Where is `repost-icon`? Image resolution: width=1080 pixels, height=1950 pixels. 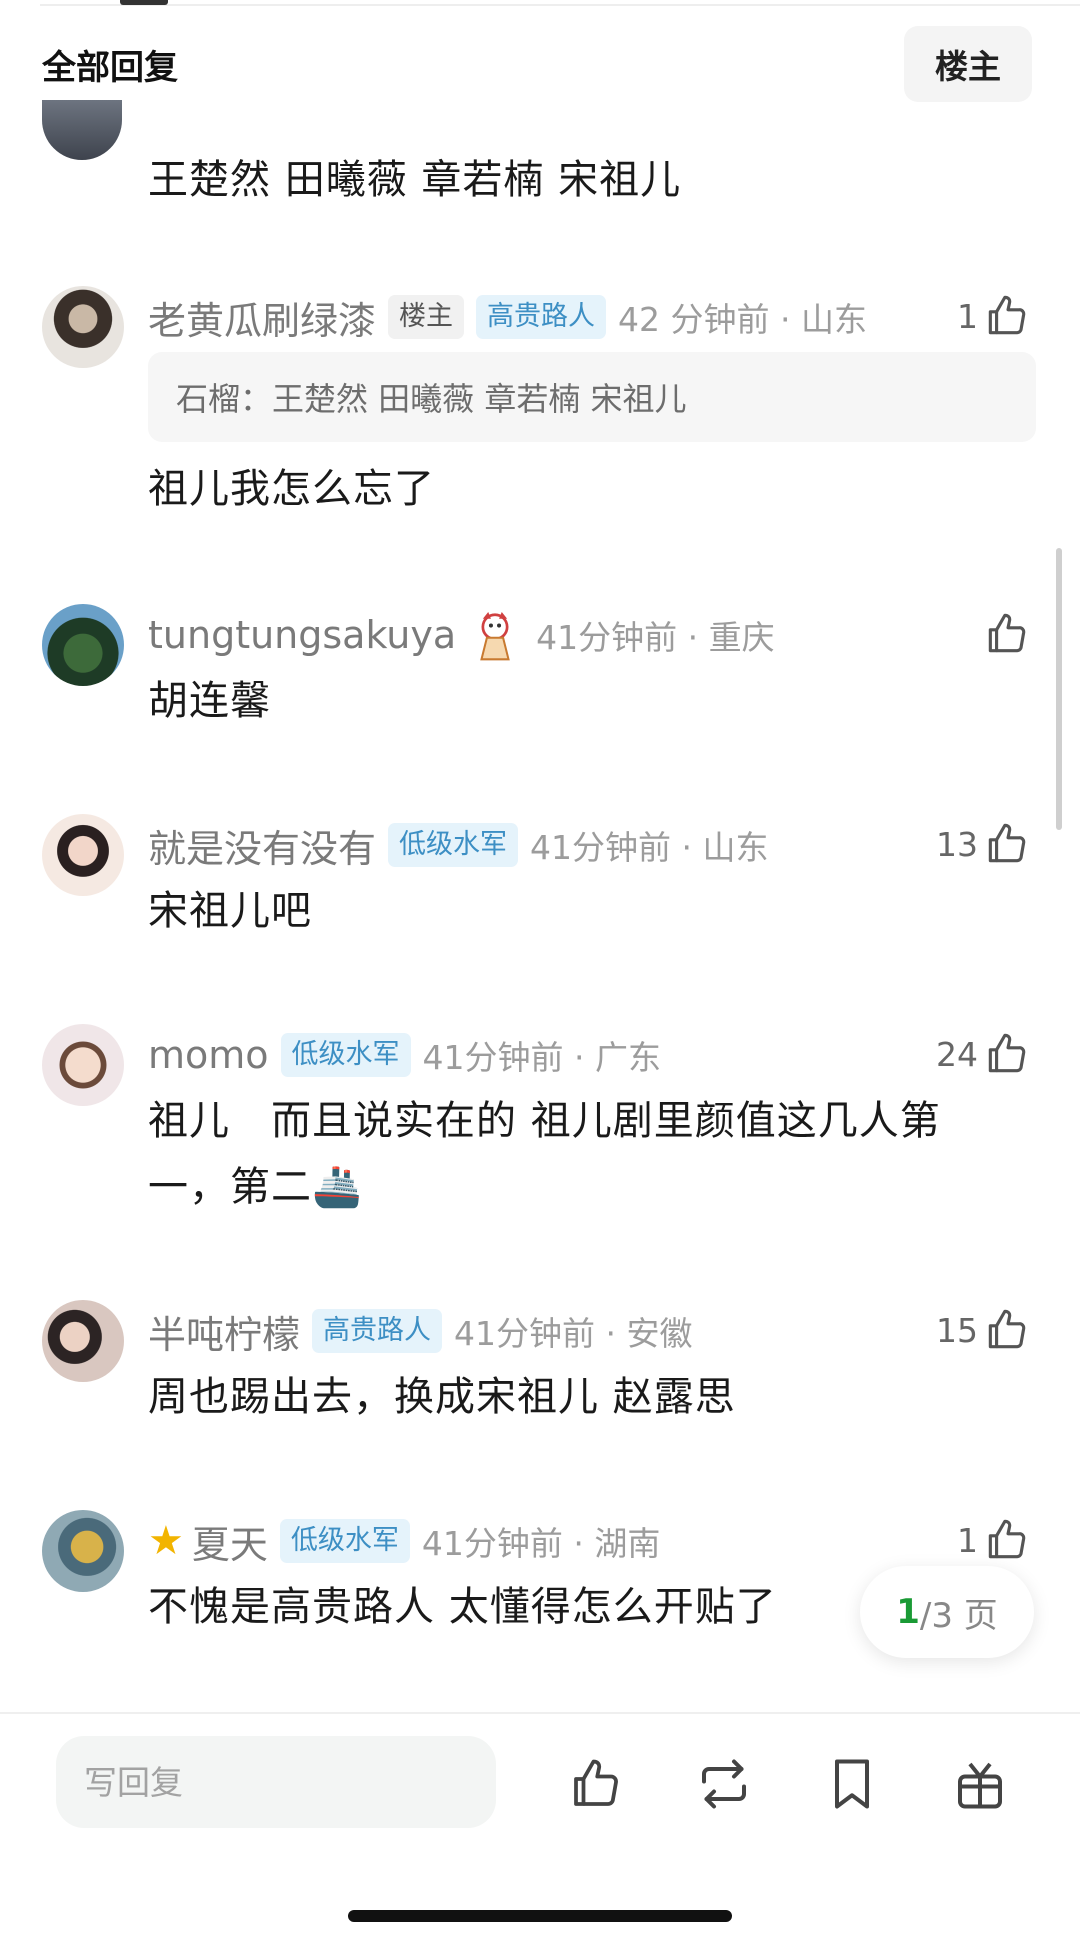
repost-icon is located at coordinates (724, 1784).